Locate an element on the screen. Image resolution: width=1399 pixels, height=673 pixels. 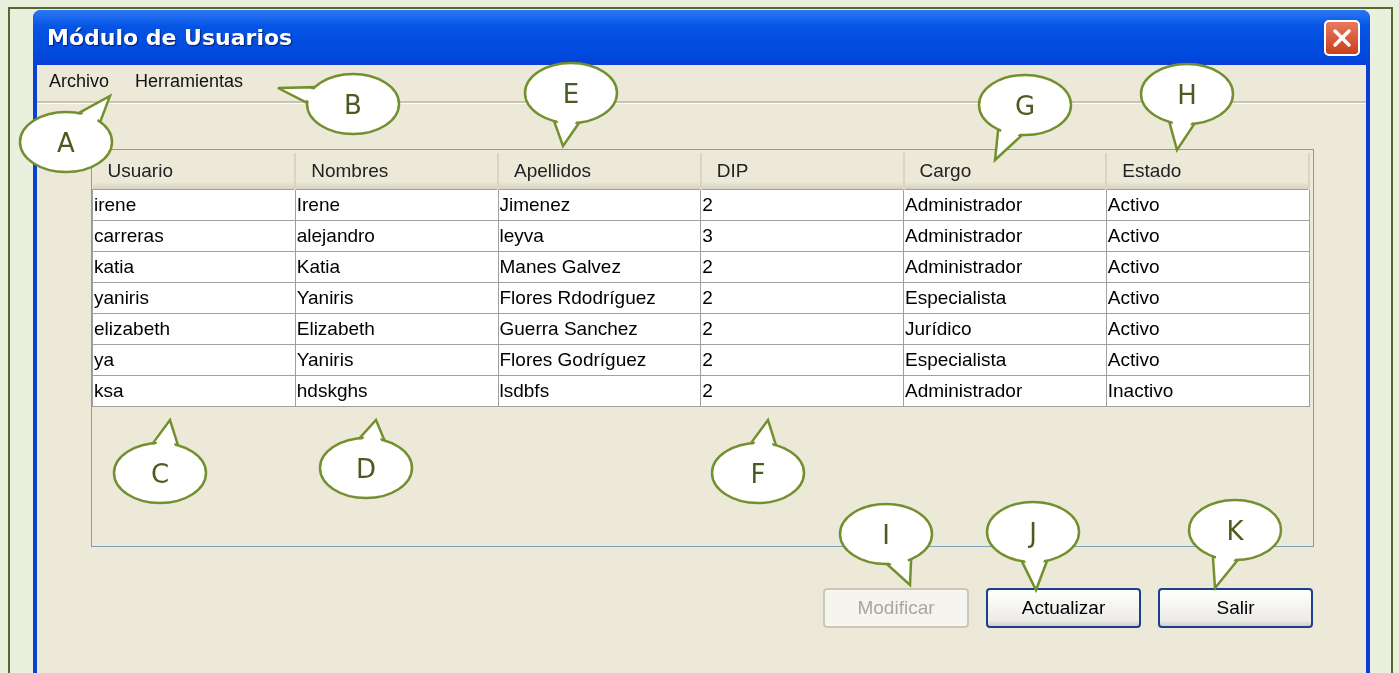
table-cell: Jimenez is located at coordinates (599, 205).